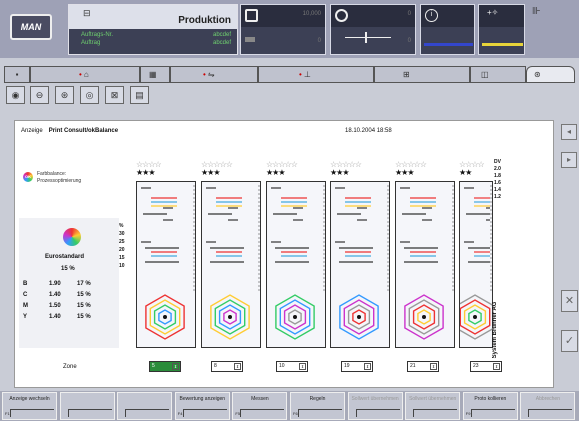 The width and height of the screenshot is (579, 421). What do you see at coordinates (39, 95) in the screenshot?
I see `roller-icon: ⊖` at bounding box center [39, 95].